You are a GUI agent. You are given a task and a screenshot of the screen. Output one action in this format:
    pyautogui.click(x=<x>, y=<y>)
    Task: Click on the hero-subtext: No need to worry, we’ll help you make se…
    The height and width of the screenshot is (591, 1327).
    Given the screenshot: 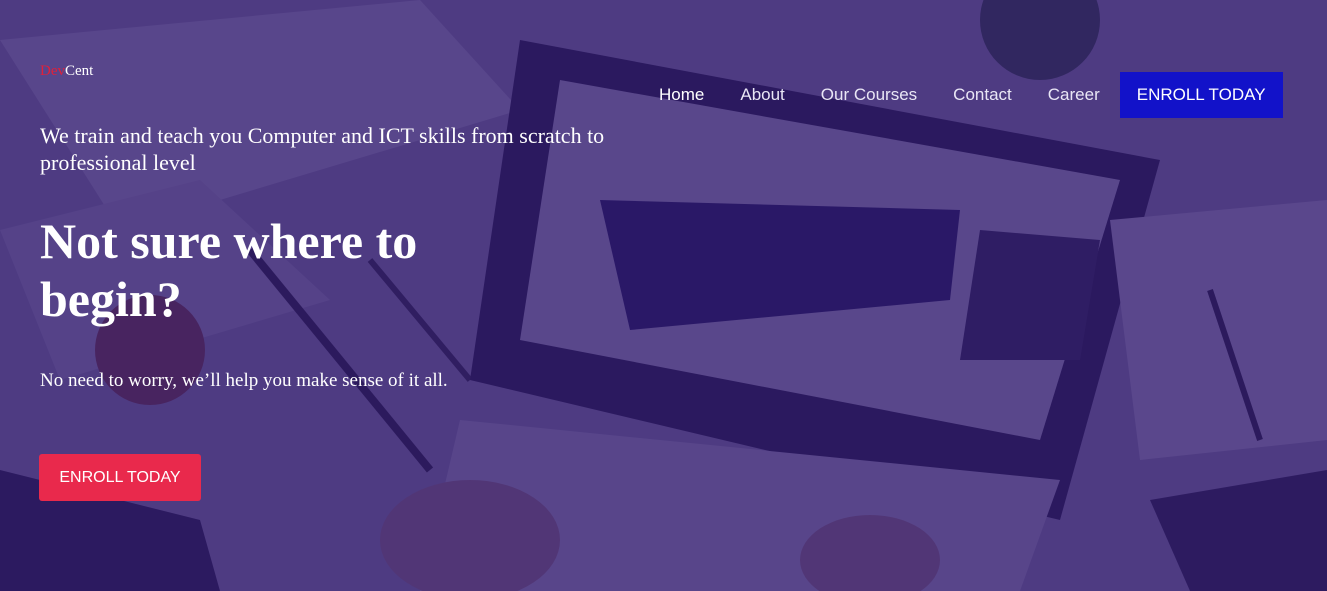 What is the action you would take?
    pyautogui.click(x=244, y=380)
    